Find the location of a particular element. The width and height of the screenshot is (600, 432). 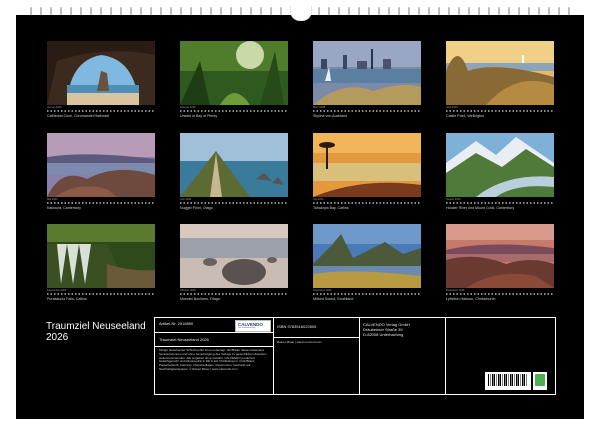

month-label: November 2026 is located at coordinates (322, 290).